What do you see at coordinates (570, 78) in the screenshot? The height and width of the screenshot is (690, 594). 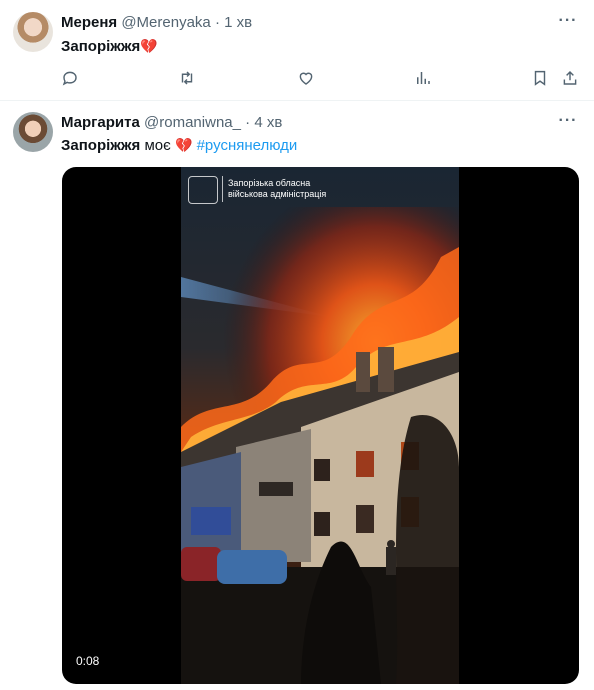 I see `share-icon` at bounding box center [570, 78].